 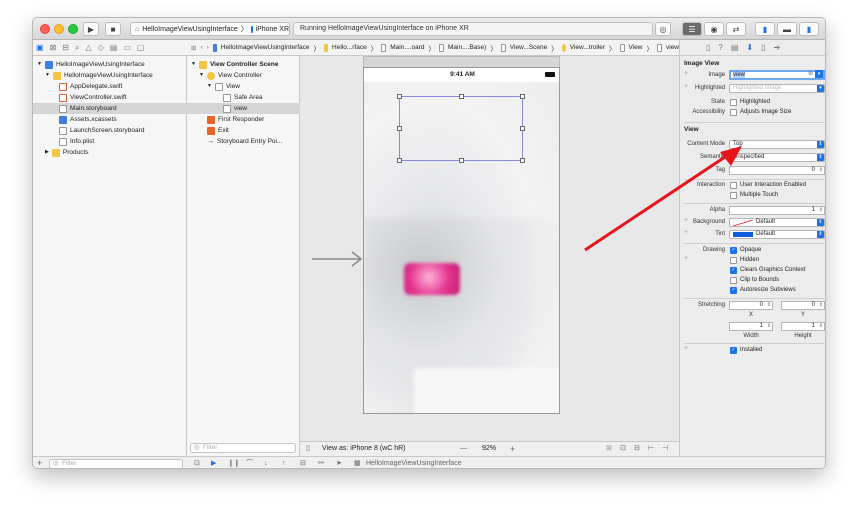 What do you see at coordinates (777, 222) in the screenshot?
I see `background-color-popup: Default ⇕` at bounding box center [777, 222].